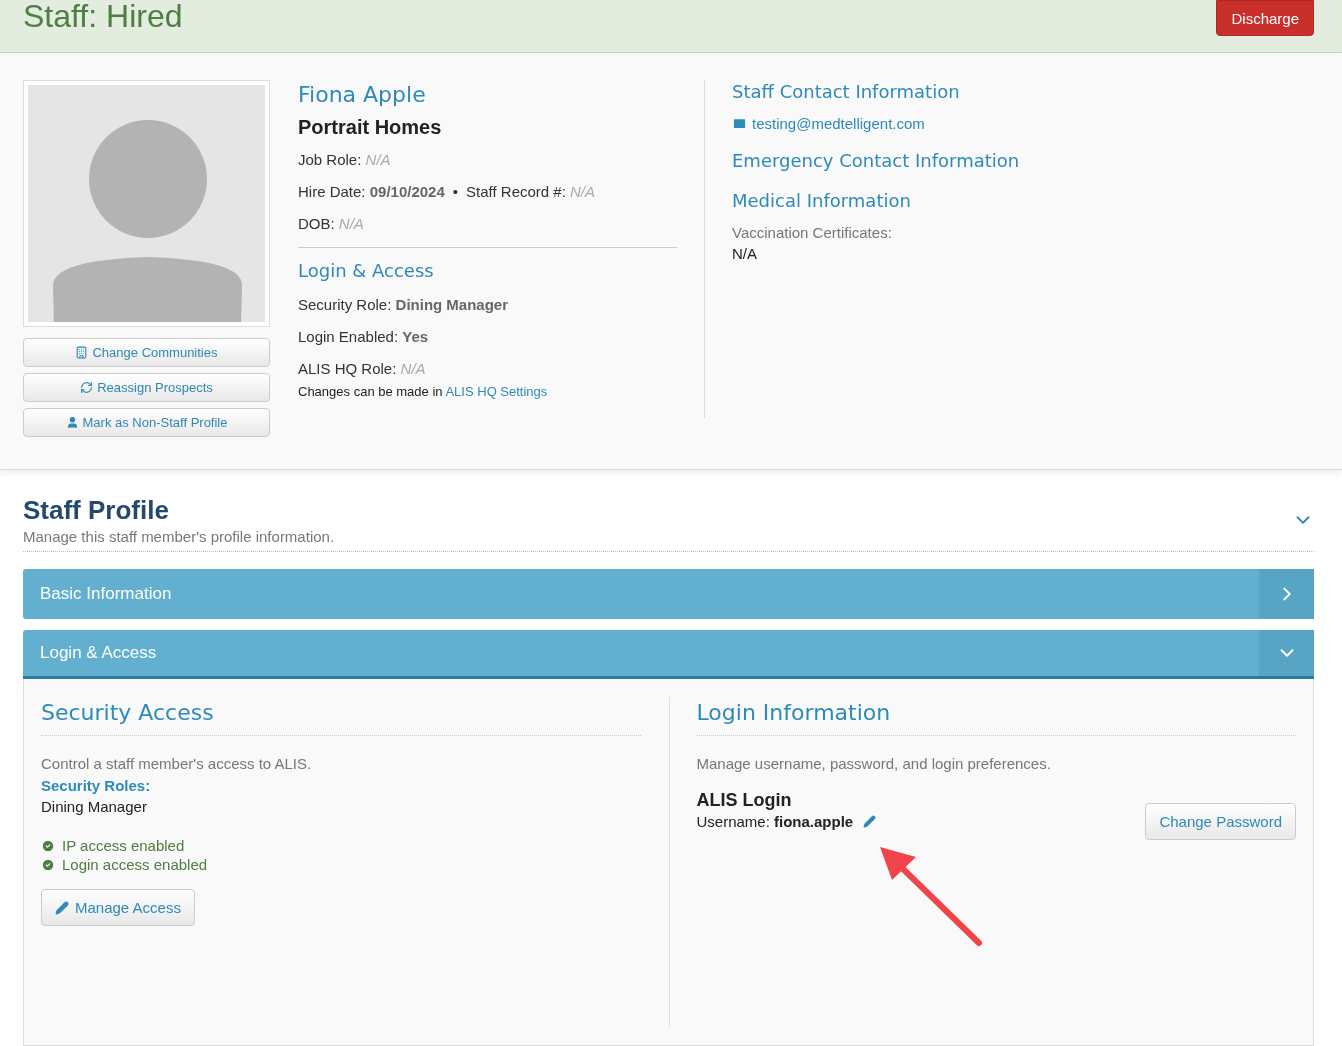  I want to click on avatar-placeholder-icon, so click(146, 203).